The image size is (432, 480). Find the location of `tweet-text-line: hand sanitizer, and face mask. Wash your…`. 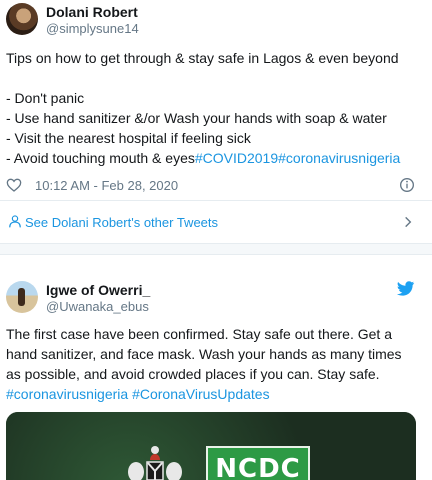

tweet-text-line: hand sanitizer, and face mask. Wash your… is located at coordinates (204, 354).